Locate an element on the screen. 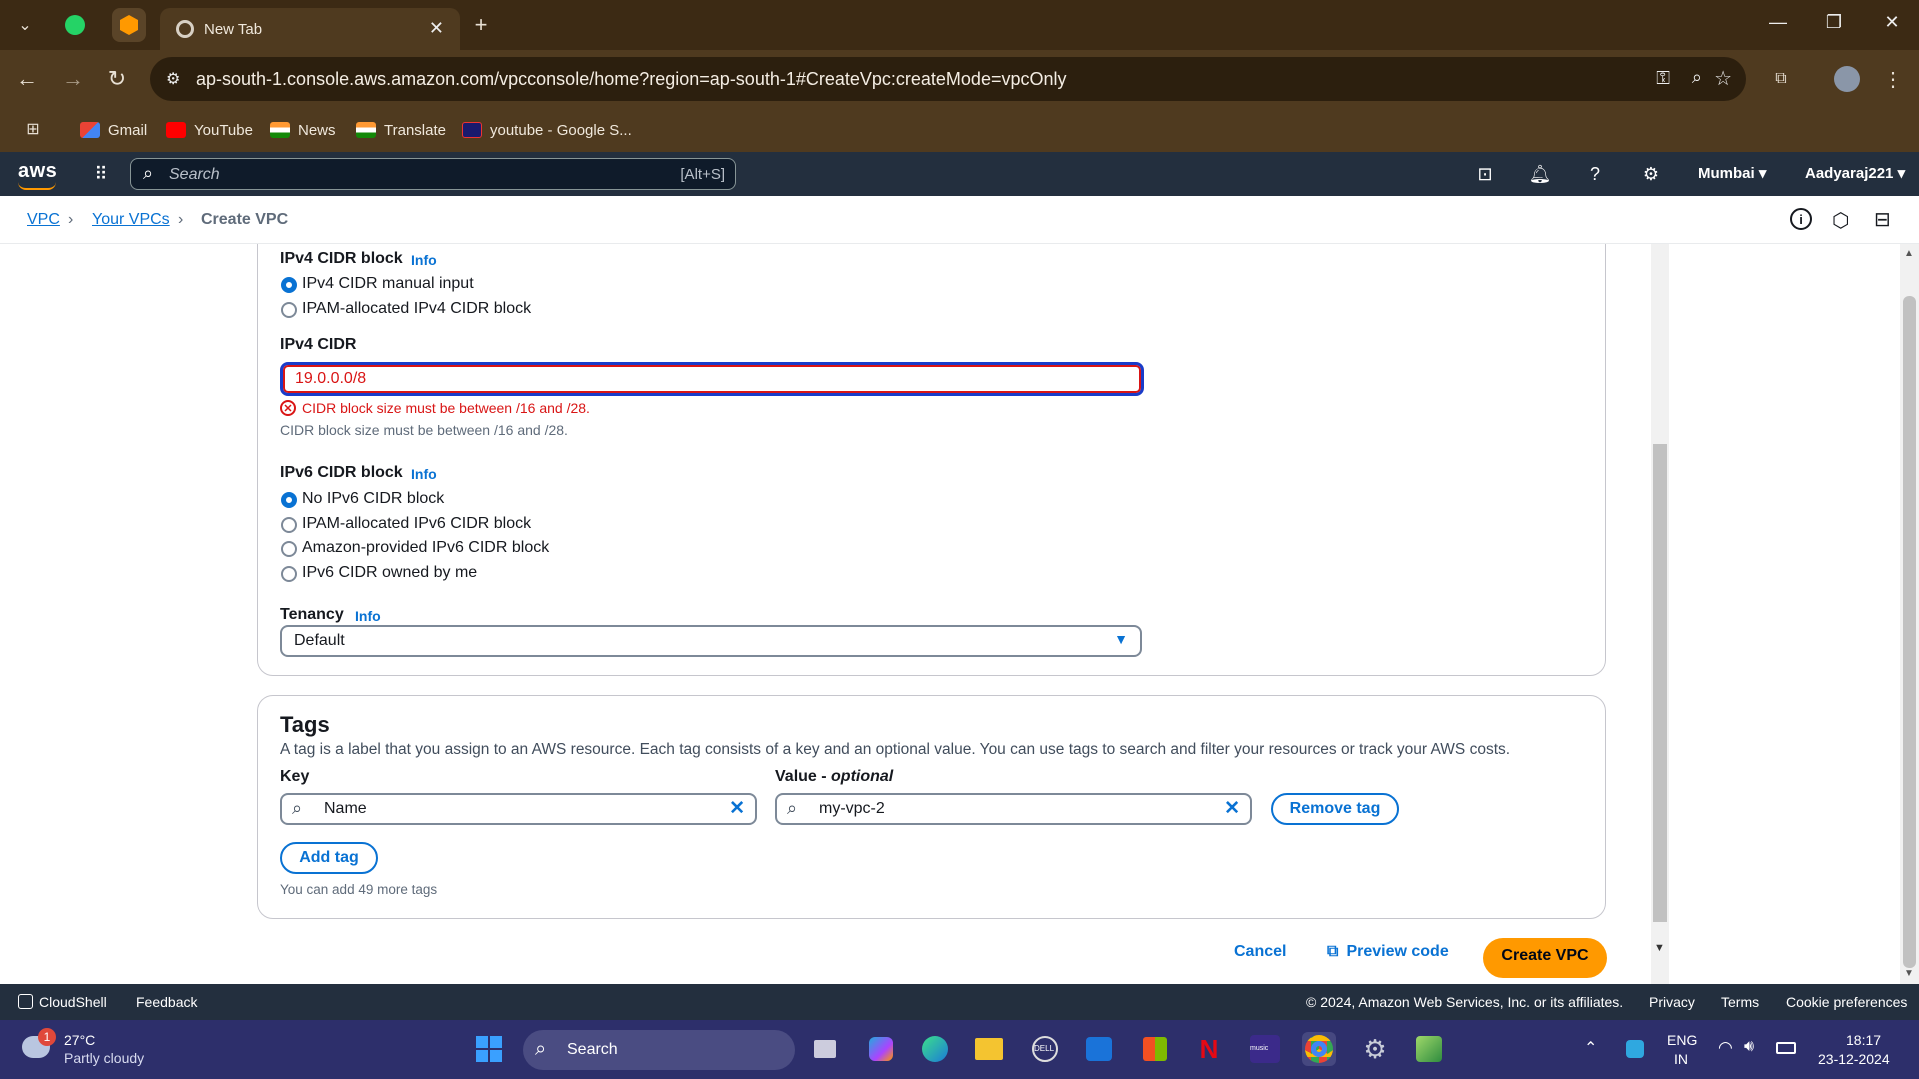 This screenshot has width=1919, height=1079. bookmark-gmail: Gmail is located at coordinates (113, 130).